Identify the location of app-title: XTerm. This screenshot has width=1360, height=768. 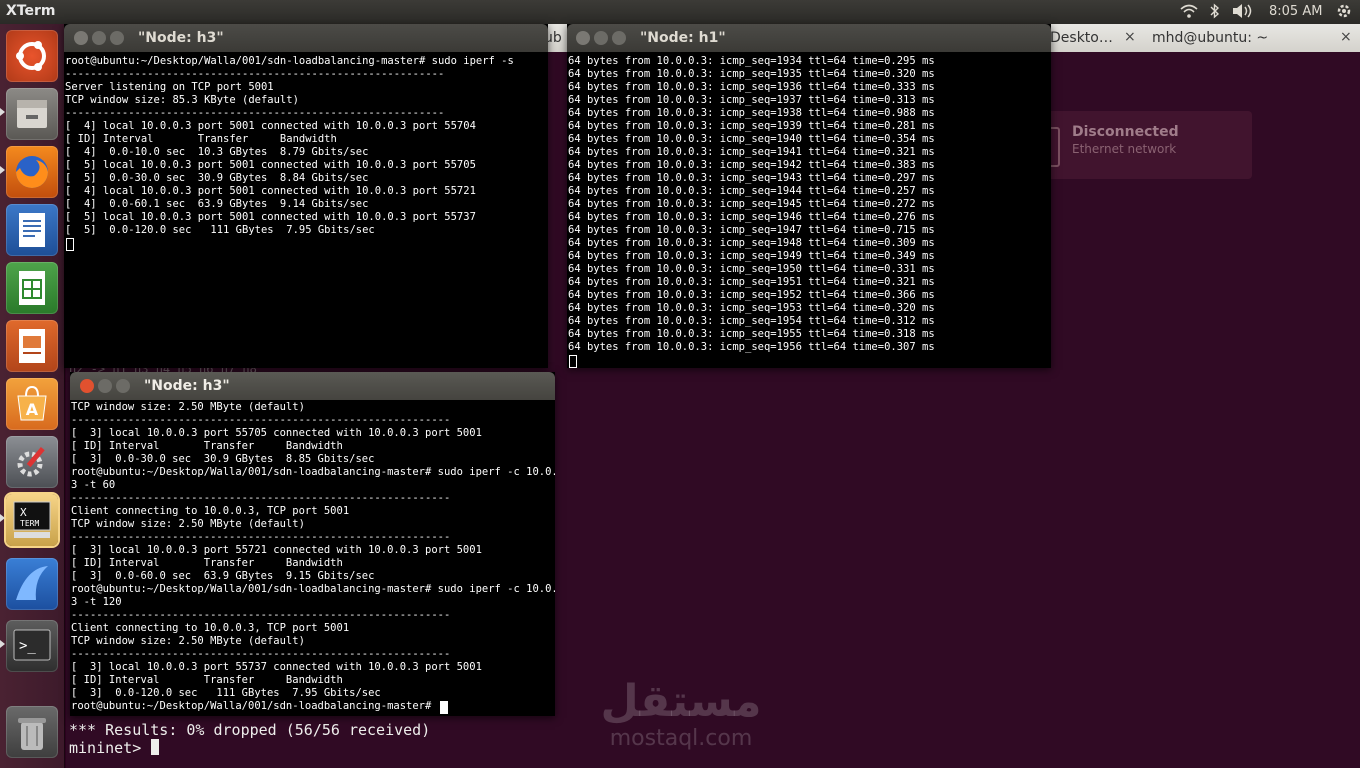
(31, 11).